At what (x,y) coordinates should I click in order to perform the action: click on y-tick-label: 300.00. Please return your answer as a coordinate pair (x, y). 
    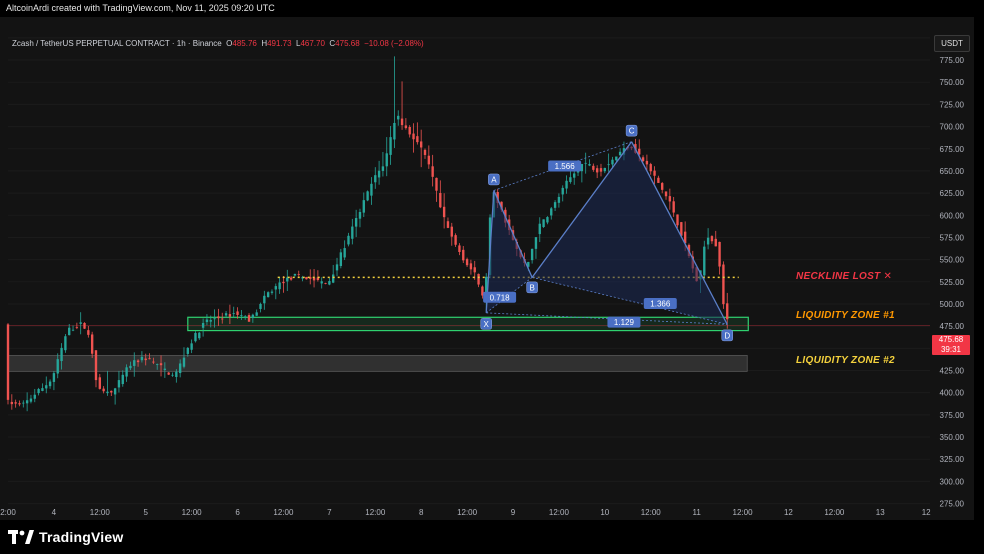
    Looking at the image, I should click on (952, 481).